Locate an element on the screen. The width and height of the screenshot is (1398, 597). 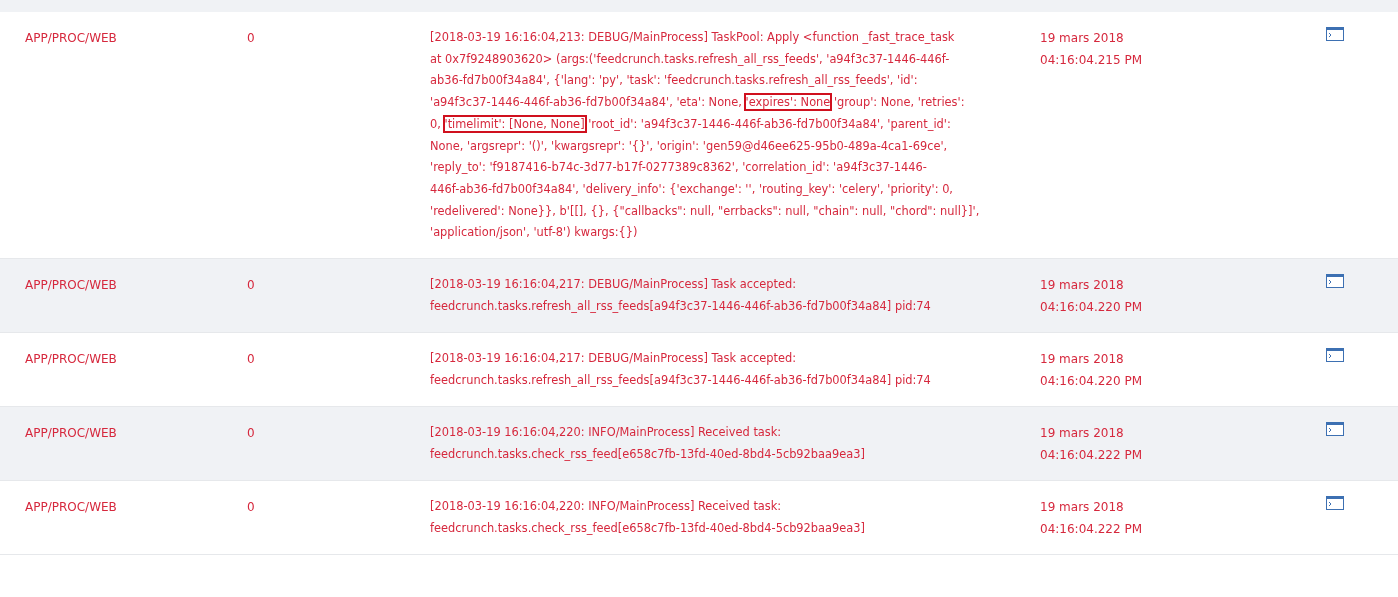
log-message: [2018-03-19 16:16:04,213: DEBUG/MainProcess] TaskPool: Apply <function _fast_trace_task at 0x7f9248903620> (args:('feedcrunch.tasks.refresh_all_rss_feeds', 'a94f3c37-1446-446f- ab36-fd7b00f34a84', {'lang': 'py', 'task': 'feedcrunch.tasks.refresh_all_rss_feeds', 'id': 'a94f3c37-1446-446f-ab36-fd7b00f34a84', 'eta': None, 'expires': None 'group': None, 'retries': 0, 'timelimit': [None, None] 'root_id': 'a94f3c37-1446-446f-ab36-fd7b00f34a84', 'parent_id': None, 'argsrepr': '()', 'kwargsrepr': '{}', 'origin': 'gen59@d46ee625-95b0-489a-4ca1-69ce', 'reply_to': 'f9187416-b74c-3d77-b17f-0277389c8362', 'correlation_id': 'a94f3c37-1446- 446f-ab36-fd7b00f34a84', 'delivery_info': {'exchange': '', 'routing_key': 'celery', 'priority': 0, 'redelivered': None}}, b'[[], {}, {"callbacks": null, "errbacks": null, "chain": null, "chord": null}]', 'application/json', 'utf-8') kwargs:{}) is located at coordinates (705, 135).